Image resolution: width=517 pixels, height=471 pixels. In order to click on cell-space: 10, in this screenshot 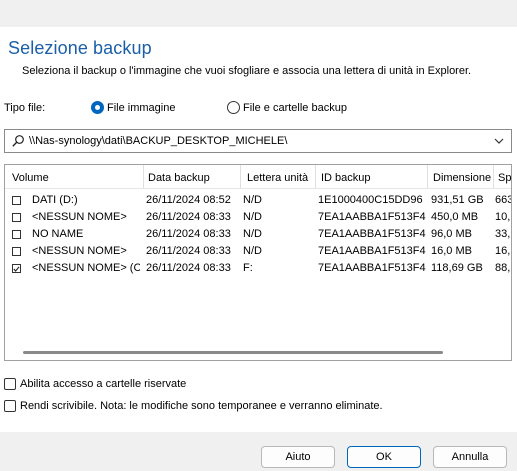, I will do `click(503, 217)`.